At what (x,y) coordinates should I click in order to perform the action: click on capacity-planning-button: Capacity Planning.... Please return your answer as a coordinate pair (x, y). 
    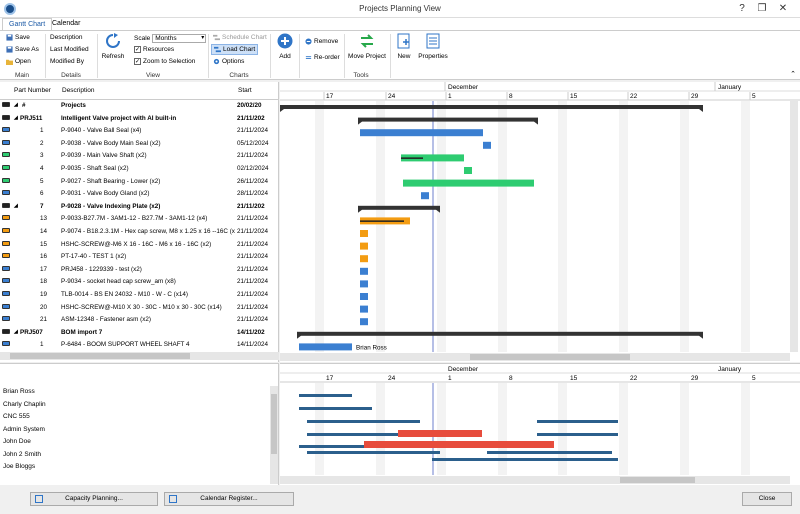
    Looking at the image, I should click on (94, 499).